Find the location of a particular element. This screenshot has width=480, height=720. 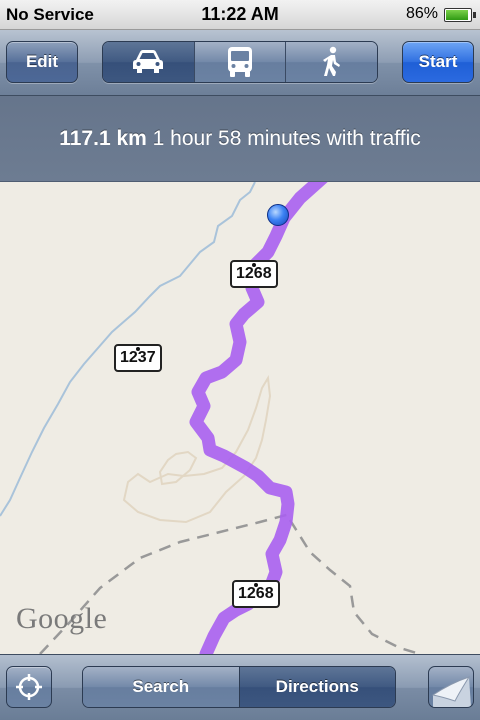

battery-percent: 86% is located at coordinates (421, 13).